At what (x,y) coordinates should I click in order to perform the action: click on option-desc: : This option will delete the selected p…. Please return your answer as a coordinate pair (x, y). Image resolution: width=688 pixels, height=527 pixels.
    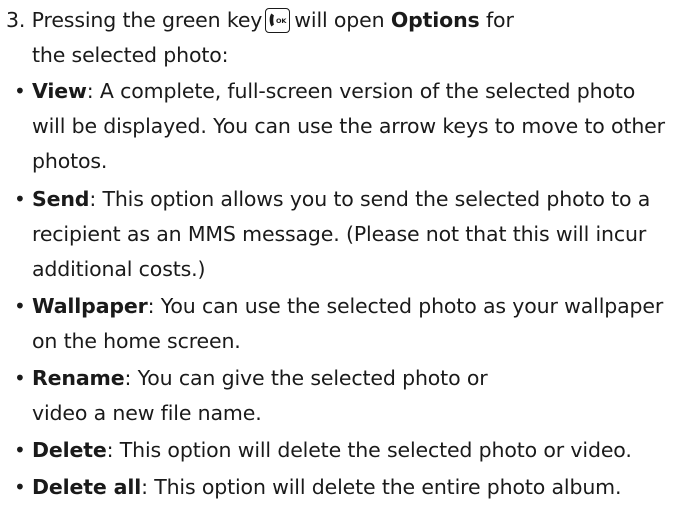
    Looking at the image, I should click on (369, 450).